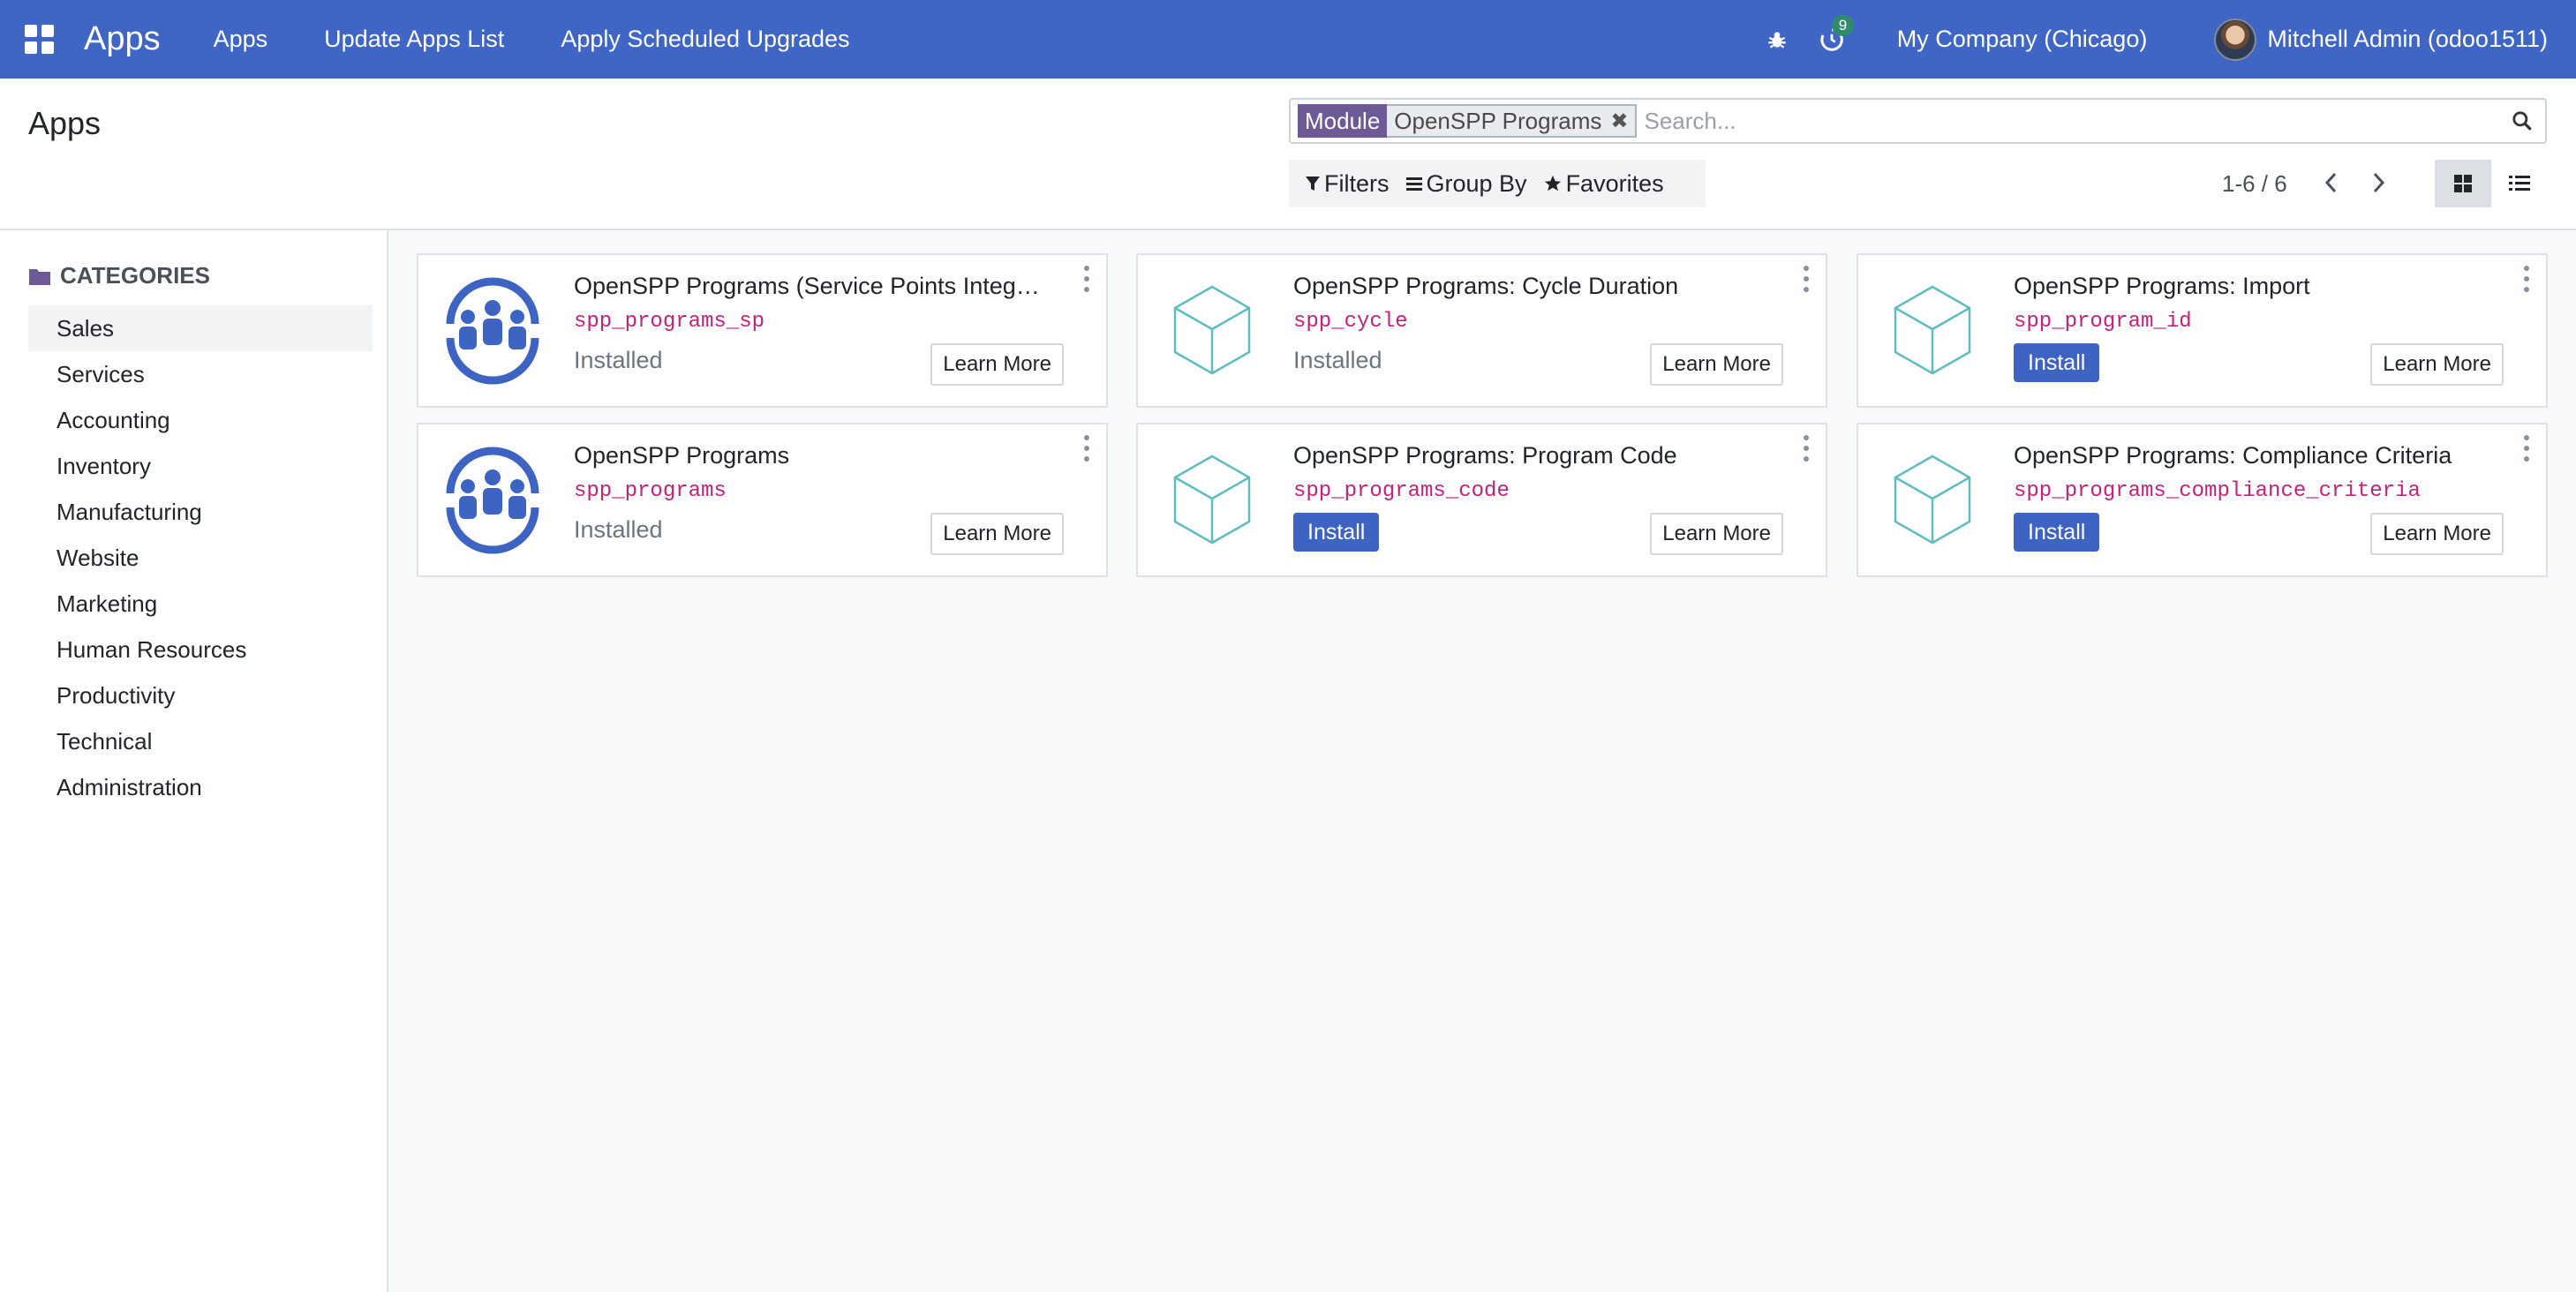 The width and height of the screenshot is (2576, 1292). Describe the element at coordinates (2331, 183) in the screenshot. I see `pager-previous-icon` at that location.